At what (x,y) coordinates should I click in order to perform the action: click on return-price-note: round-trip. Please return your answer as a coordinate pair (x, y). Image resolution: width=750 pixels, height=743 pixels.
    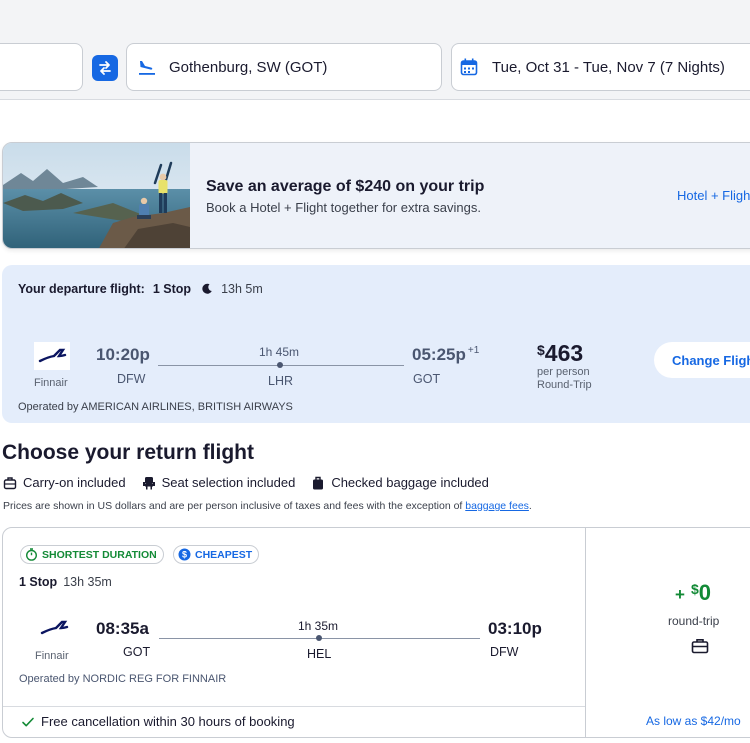
    Looking at the image, I should click on (694, 621).